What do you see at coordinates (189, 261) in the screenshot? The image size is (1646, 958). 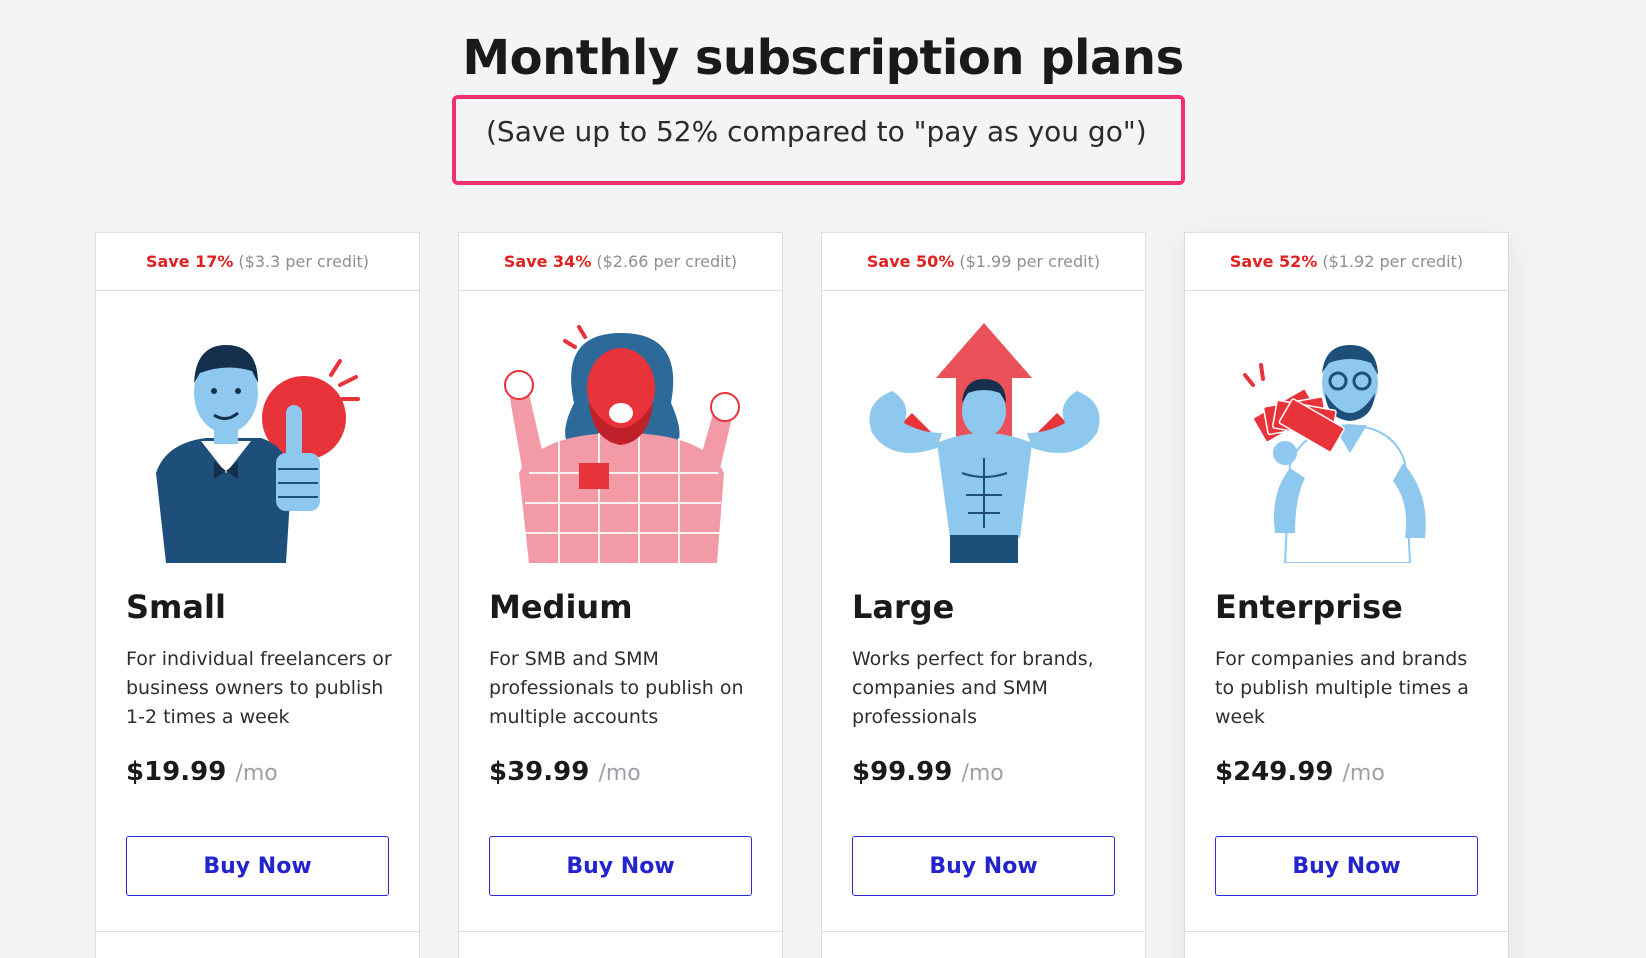 I see `plan-savings-percent: Save 17%` at bounding box center [189, 261].